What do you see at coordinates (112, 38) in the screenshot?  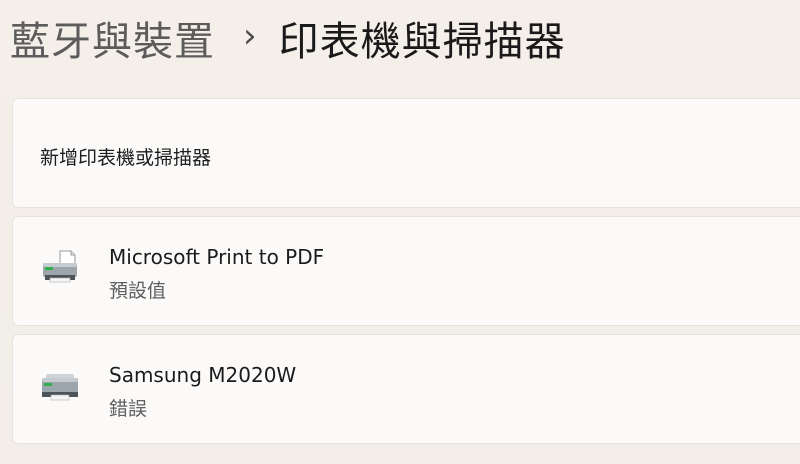 I see `breadcrumb-parent-link: 藍牙與裝置` at bounding box center [112, 38].